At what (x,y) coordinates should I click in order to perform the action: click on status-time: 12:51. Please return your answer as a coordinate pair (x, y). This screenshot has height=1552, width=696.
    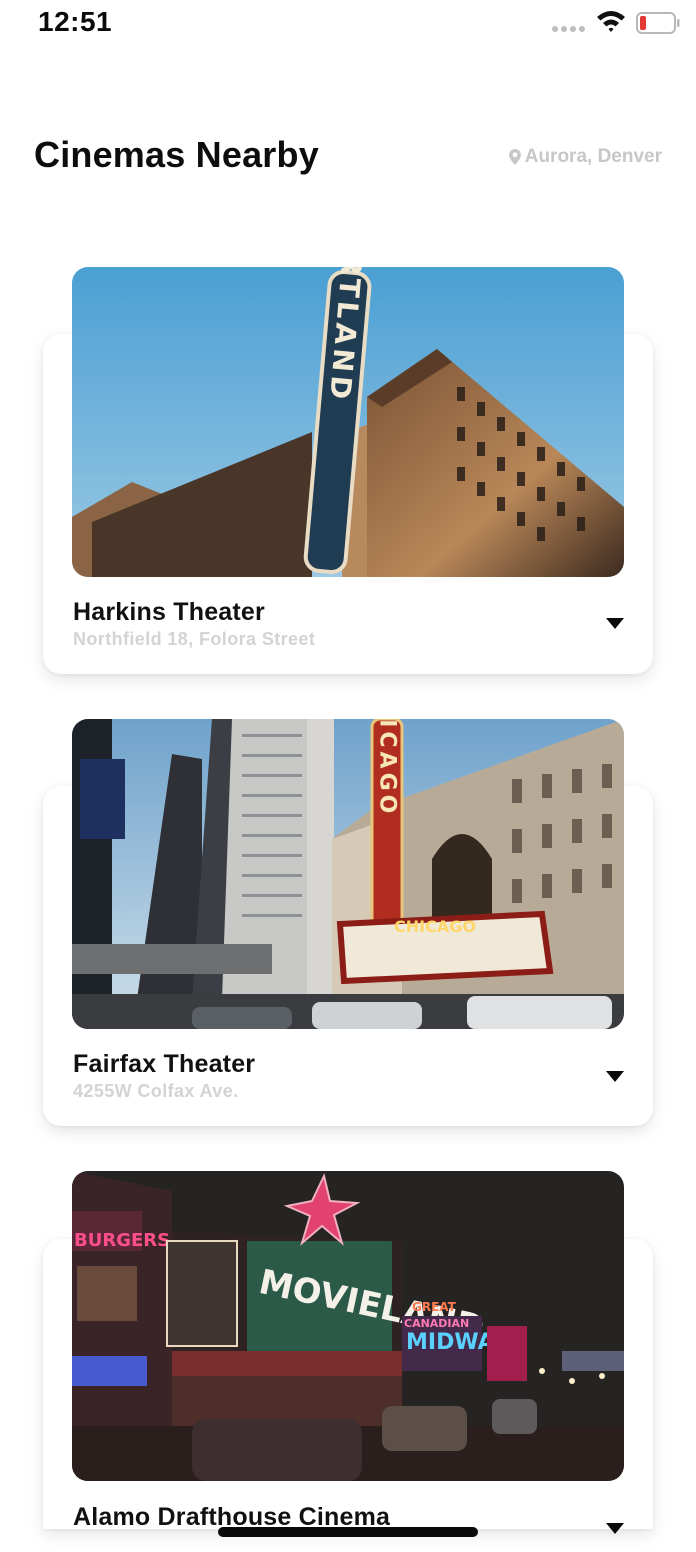
    Looking at the image, I should click on (75, 21).